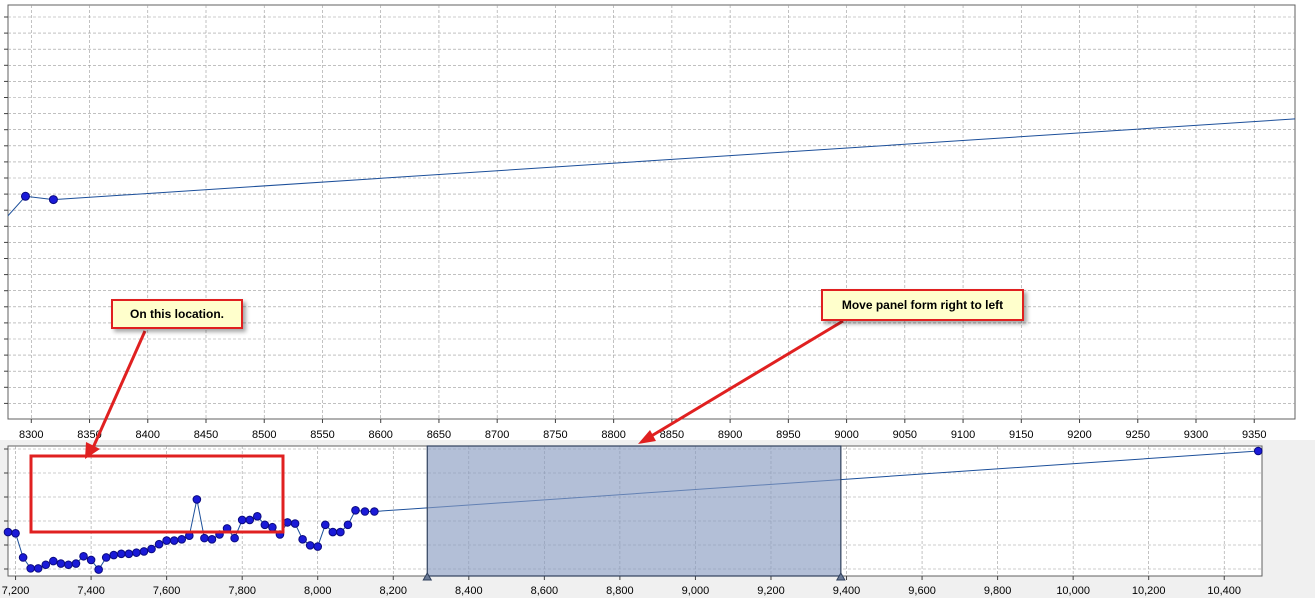  Describe the element at coordinates (788, 435) in the screenshot. I see `main-x-tick-label: 8950` at that location.